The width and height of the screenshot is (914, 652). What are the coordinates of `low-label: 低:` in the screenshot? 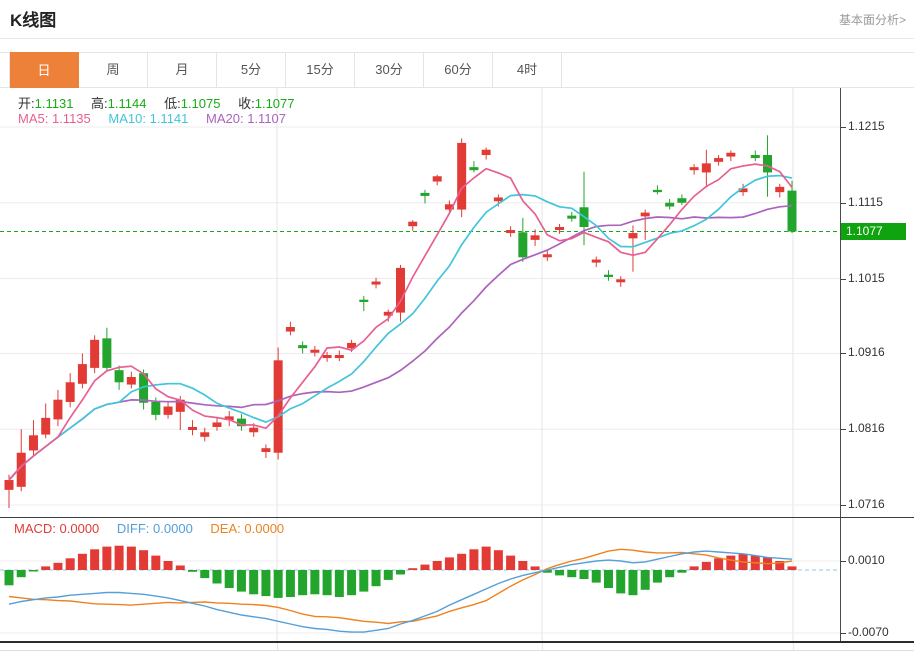 It's located at (172, 103).